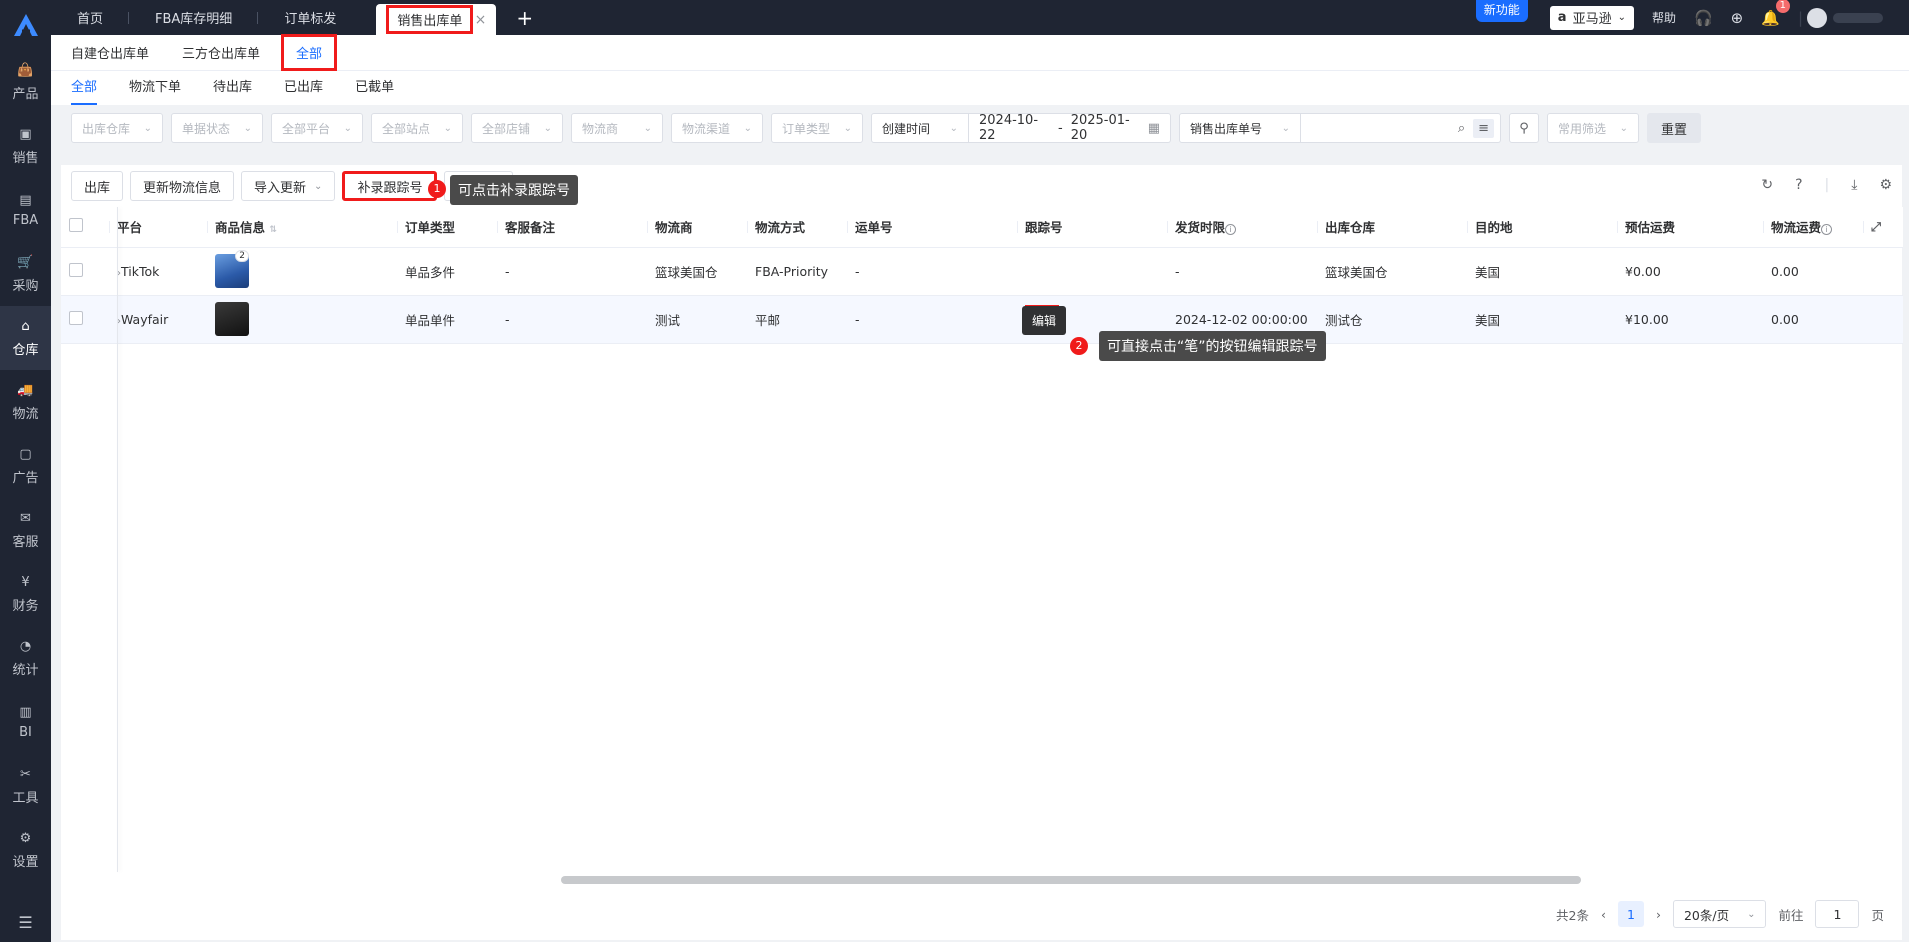 This screenshot has height=942, width=1909. What do you see at coordinates (1876, 226) in the screenshot?
I see `fullscreen-icon: ⤢` at bounding box center [1876, 226].